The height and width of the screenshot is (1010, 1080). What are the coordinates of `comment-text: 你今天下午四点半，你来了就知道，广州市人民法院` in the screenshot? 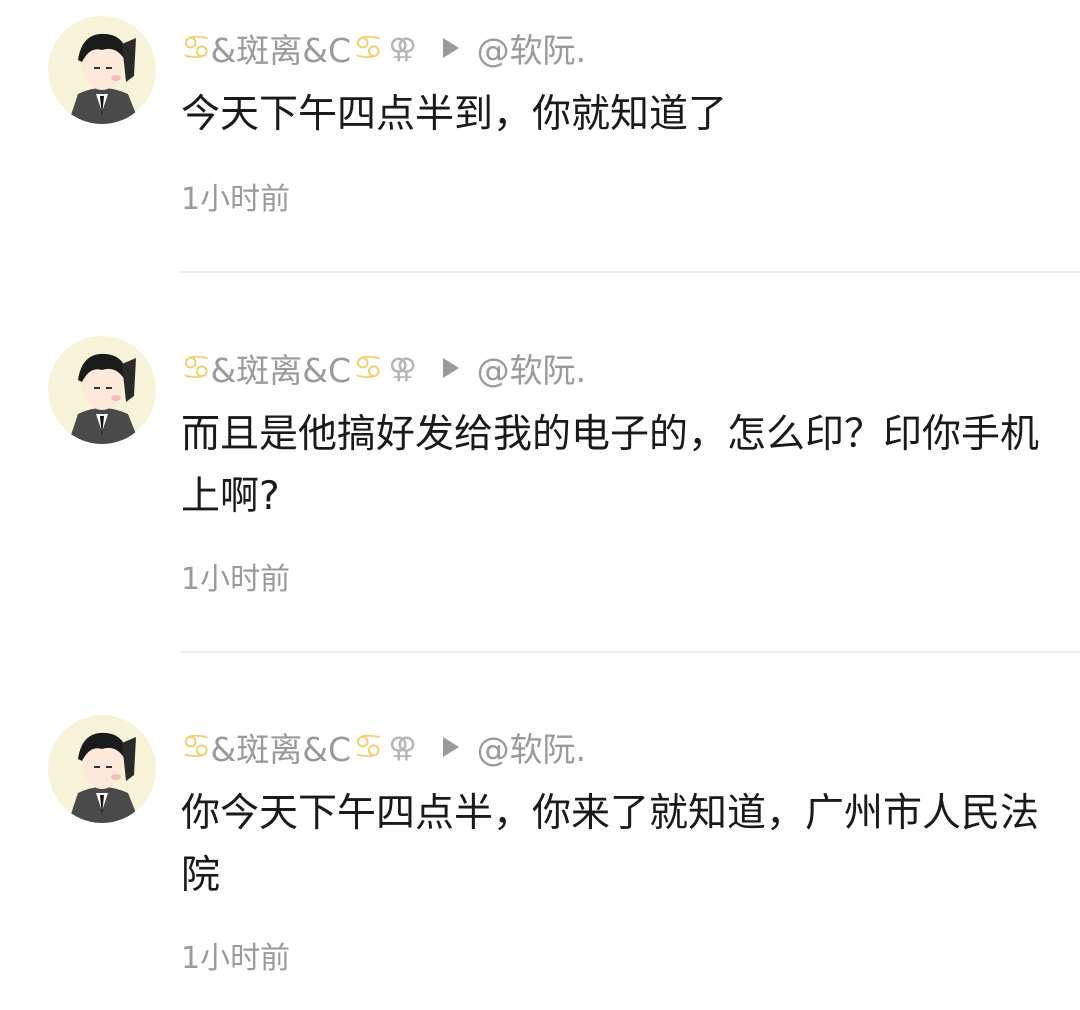 It's located at (611, 845).